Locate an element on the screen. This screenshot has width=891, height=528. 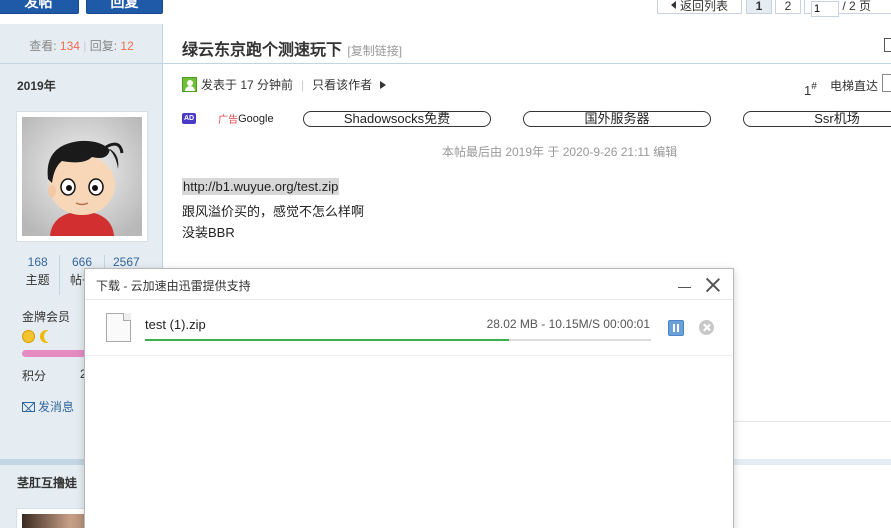
sidebar-divider is located at coordinates (81, 63).